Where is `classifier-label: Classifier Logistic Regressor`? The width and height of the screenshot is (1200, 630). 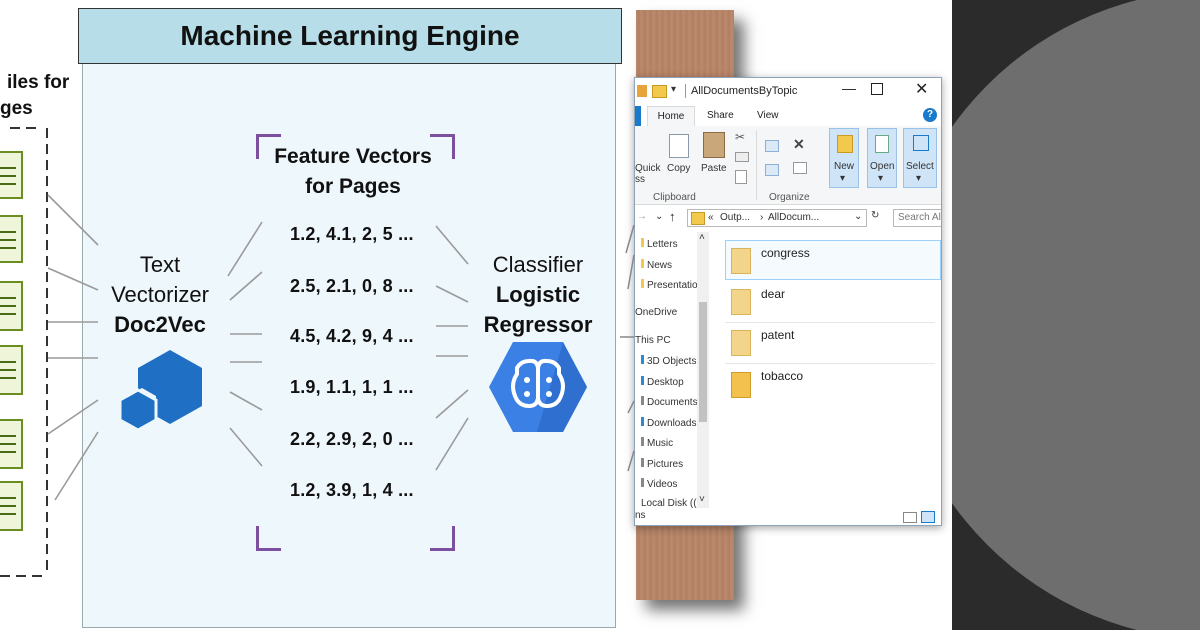 classifier-label: Classifier Logistic Regressor is located at coordinates (538, 294).